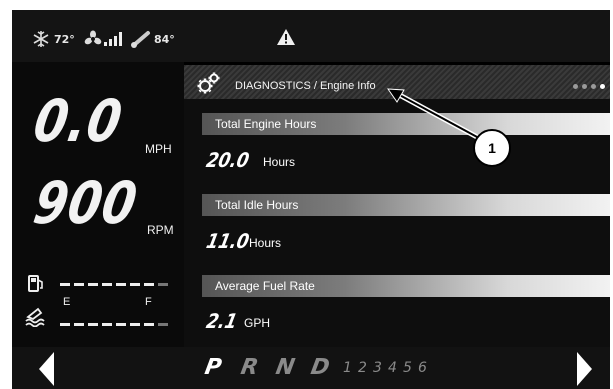  Describe the element at coordinates (228, 241) in the screenshot. I see `metric-idle-hours-value: 11.0` at that location.